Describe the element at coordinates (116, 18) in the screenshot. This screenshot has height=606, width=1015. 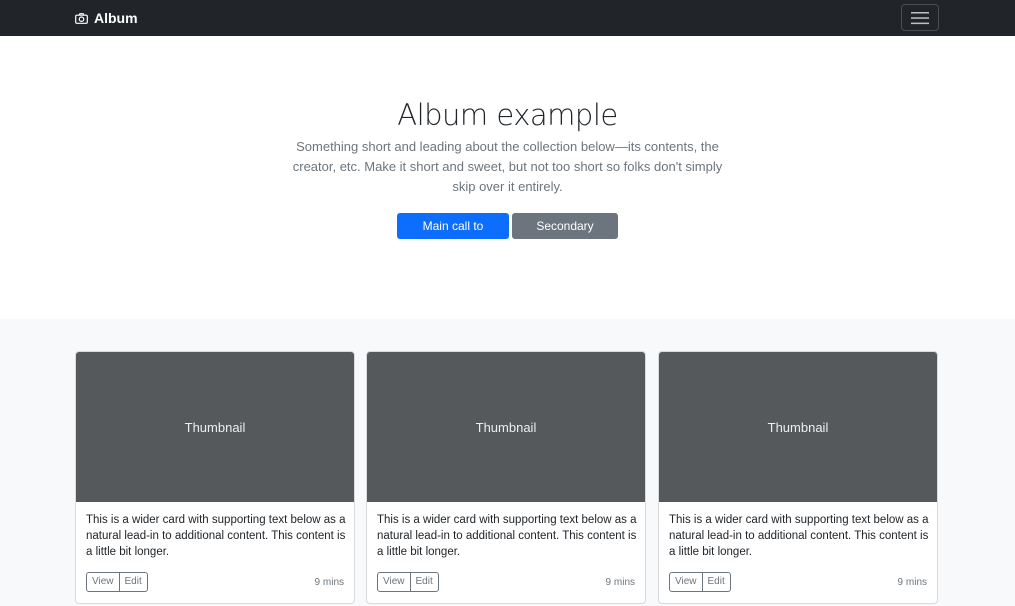
I see `brand-label: Album` at that location.